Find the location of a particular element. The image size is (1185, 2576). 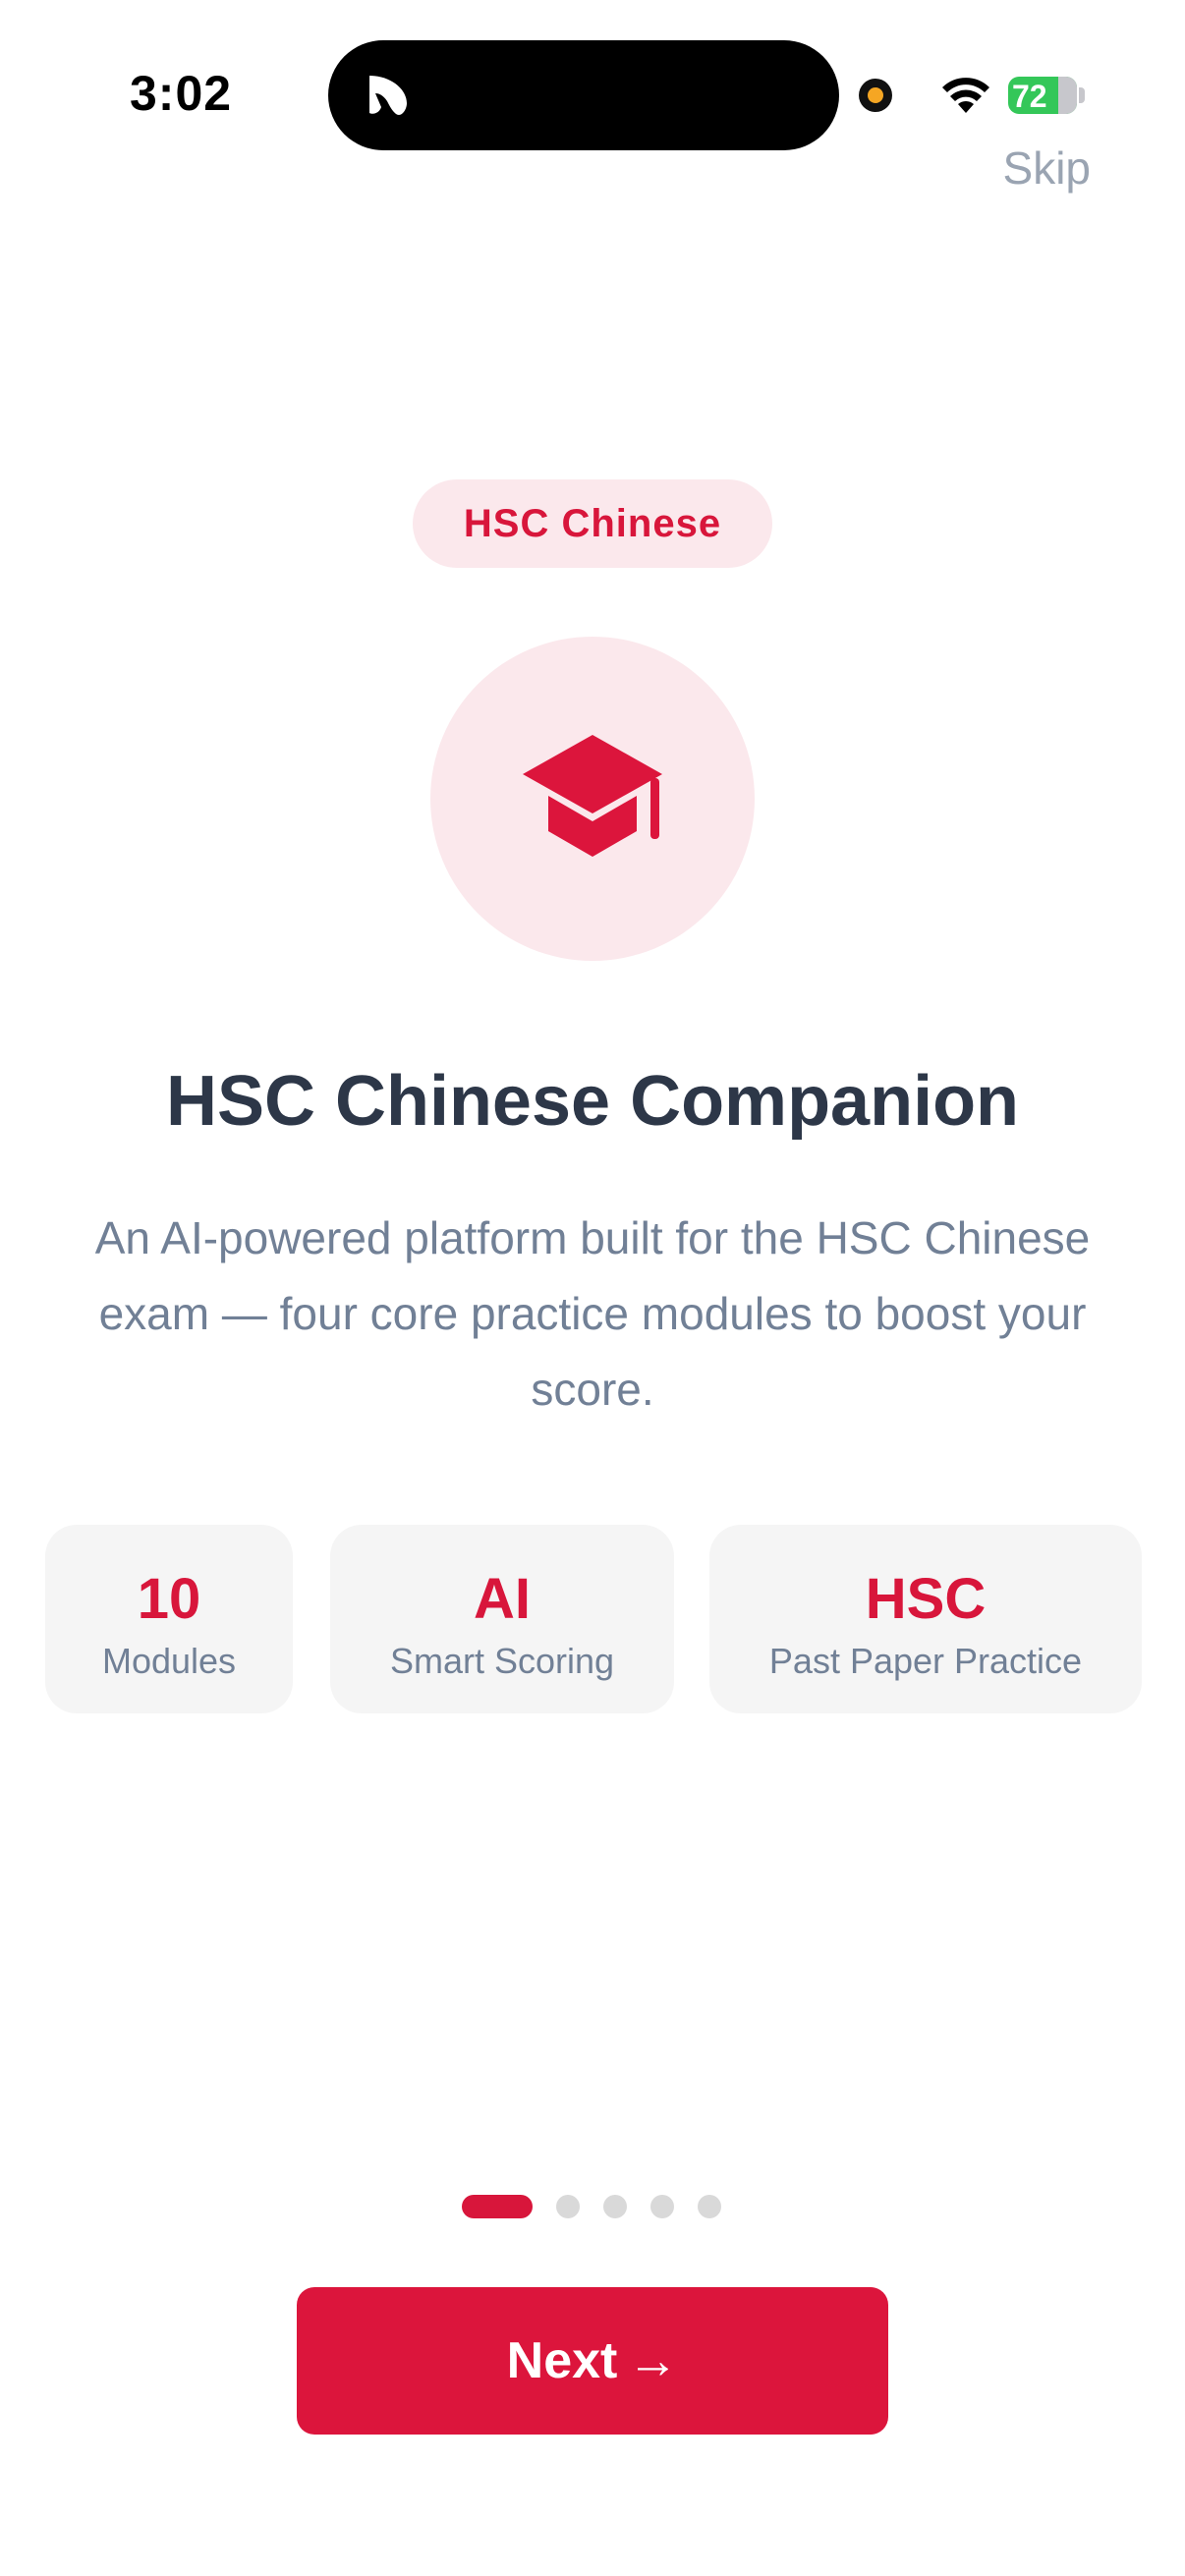

arrow-right-icon: → is located at coordinates (653, 2360).